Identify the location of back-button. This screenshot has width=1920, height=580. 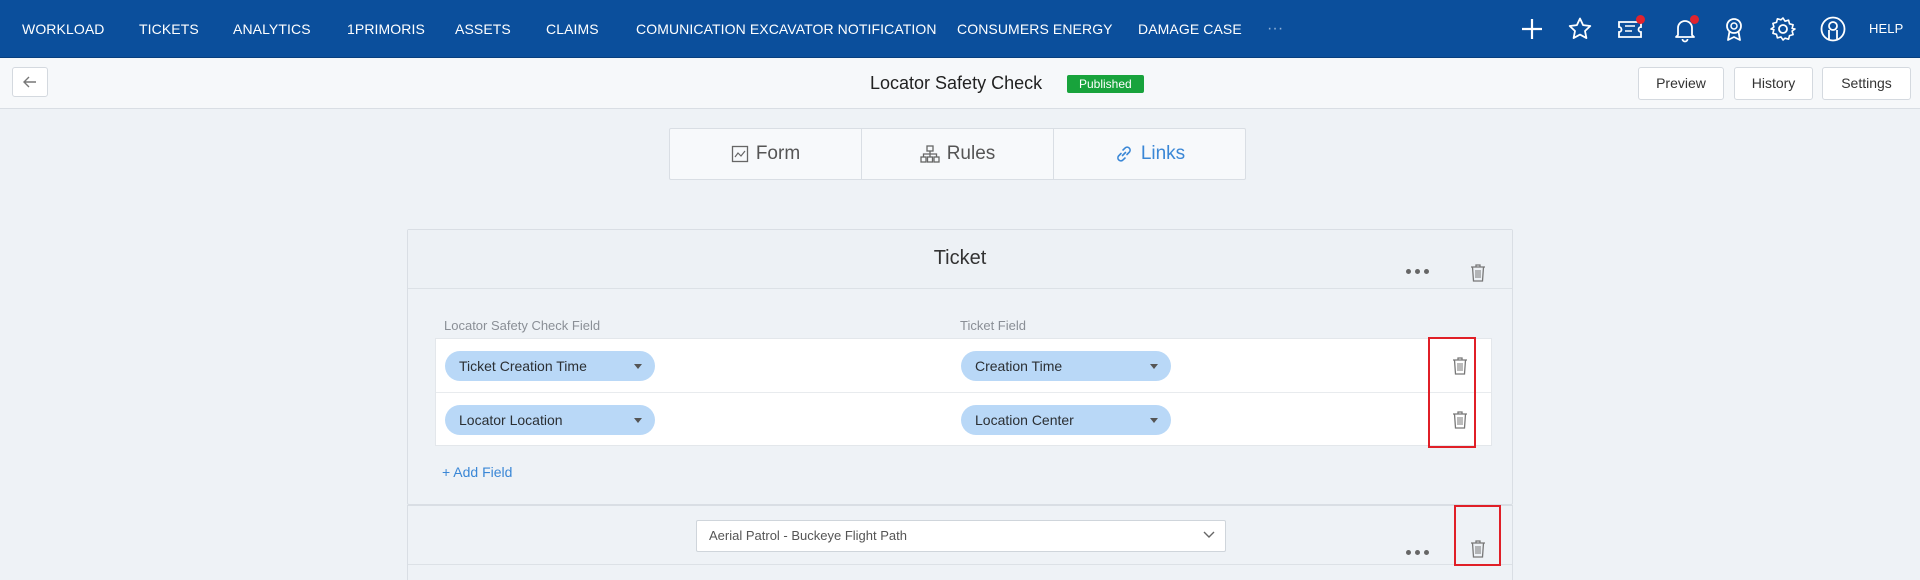
(30, 82).